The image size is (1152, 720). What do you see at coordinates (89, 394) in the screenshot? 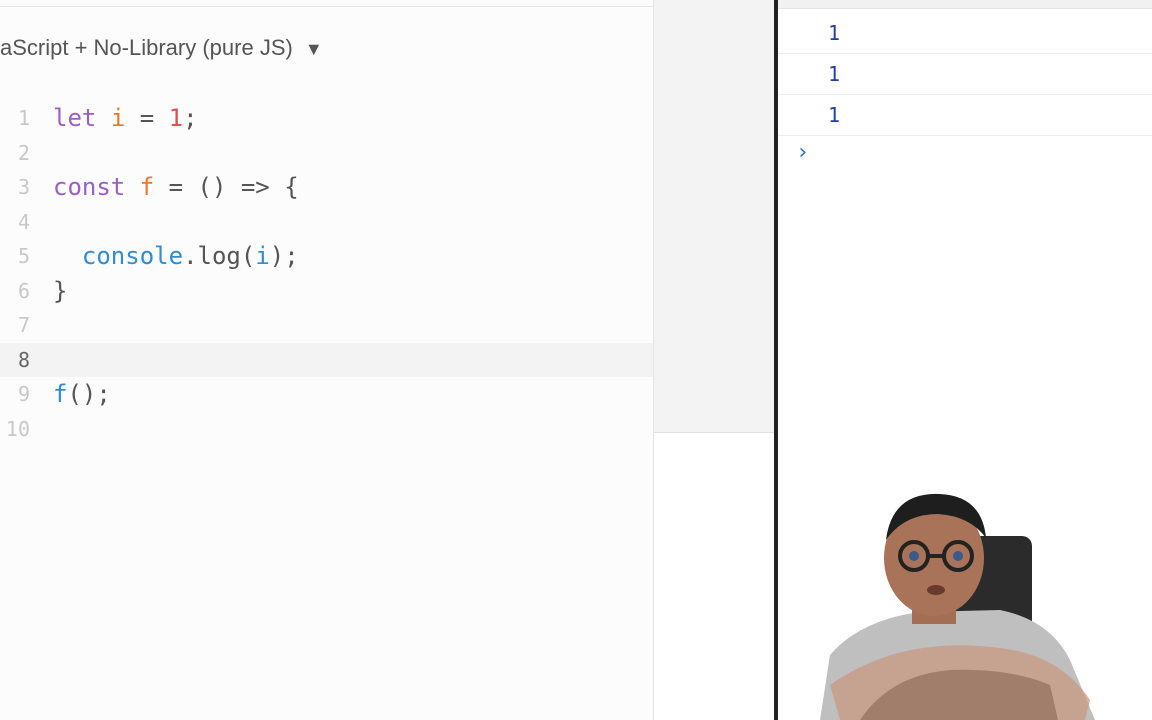
I see `code-token: ();` at bounding box center [89, 394].